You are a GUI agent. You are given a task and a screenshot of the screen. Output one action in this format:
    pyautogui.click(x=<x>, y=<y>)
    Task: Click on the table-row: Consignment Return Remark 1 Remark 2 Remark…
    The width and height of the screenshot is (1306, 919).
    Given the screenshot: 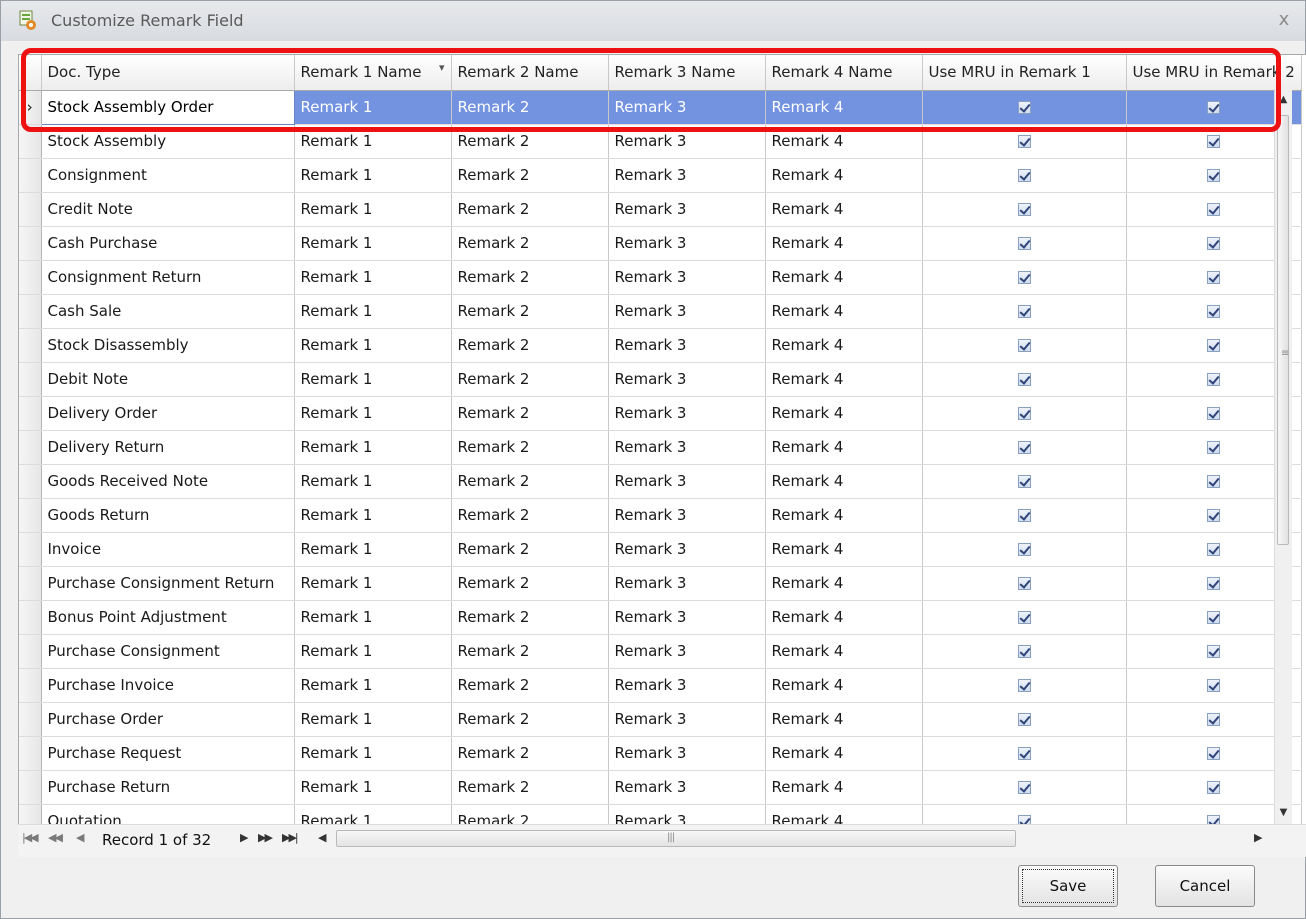 What is the action you would take?
    pyautogui.click(x=660, y=277)
    